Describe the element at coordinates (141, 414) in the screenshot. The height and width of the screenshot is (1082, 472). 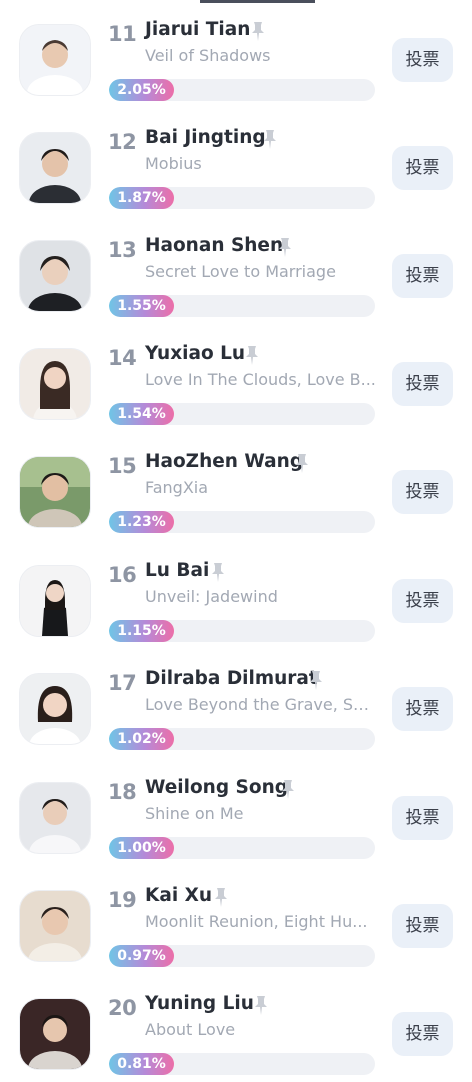
I see `vote-share-percent: 1.54%` at that location.